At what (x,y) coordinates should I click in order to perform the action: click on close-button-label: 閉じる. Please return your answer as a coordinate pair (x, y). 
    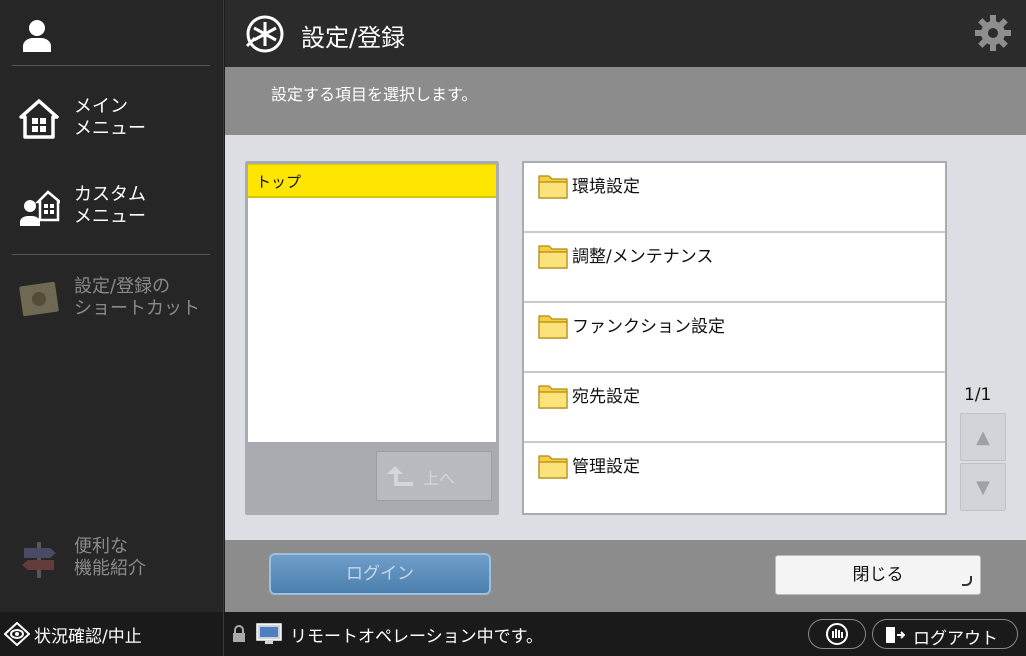
    Looking at the image, I should click on (878, 575).